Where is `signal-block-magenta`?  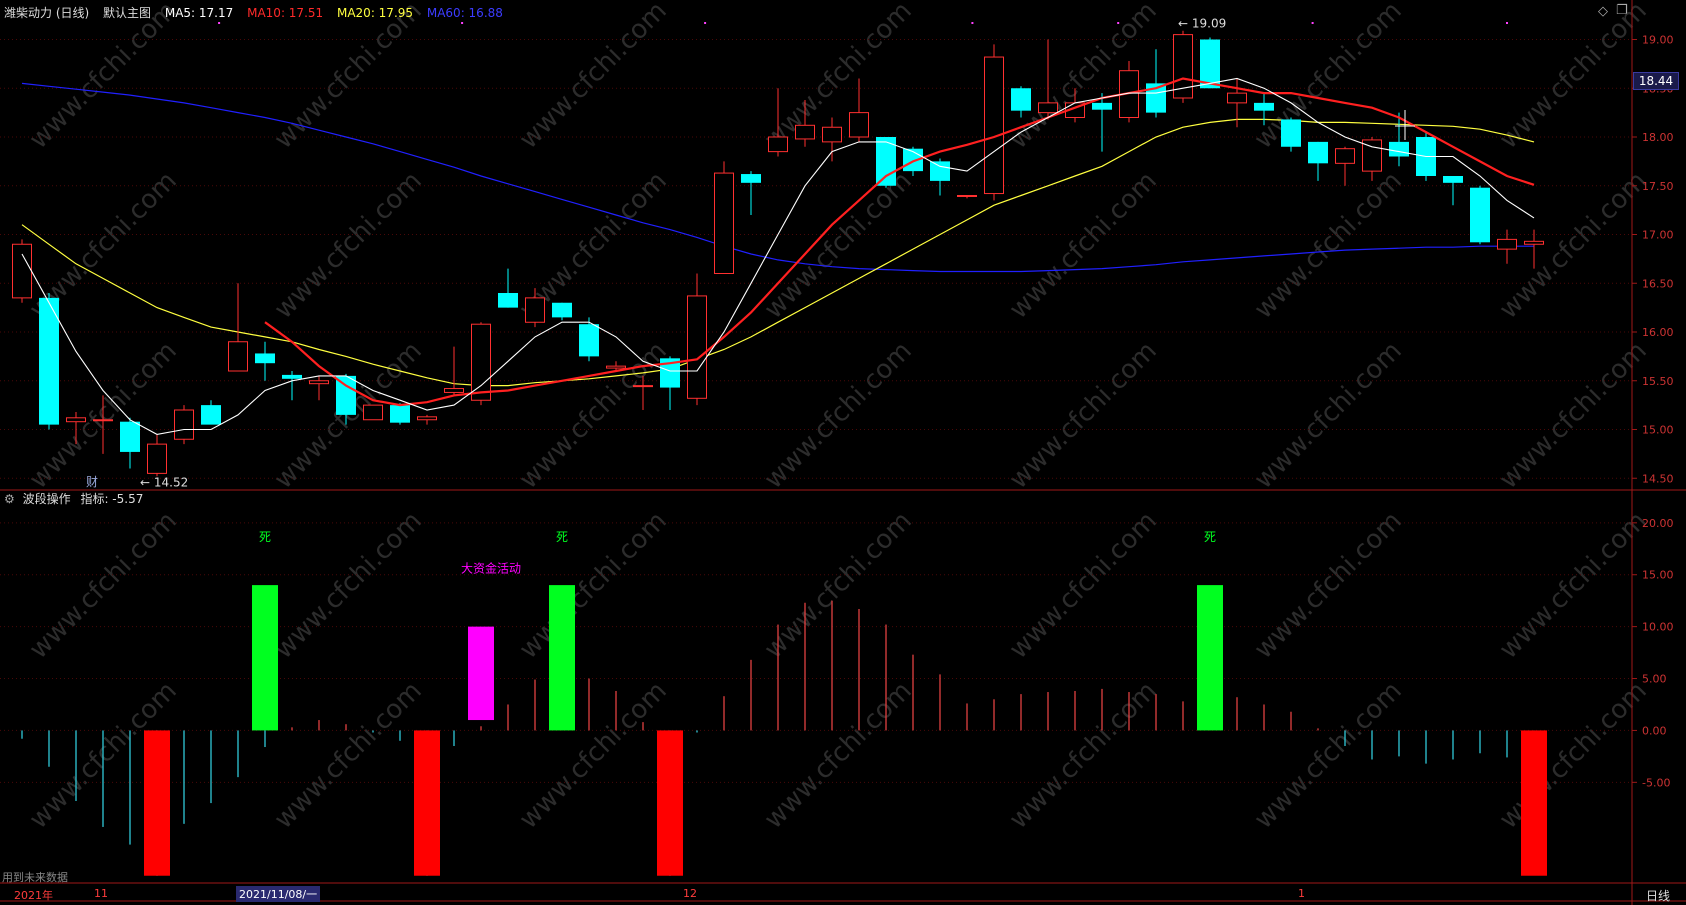 signal-block-magenta is located at coordinates (481, 673).